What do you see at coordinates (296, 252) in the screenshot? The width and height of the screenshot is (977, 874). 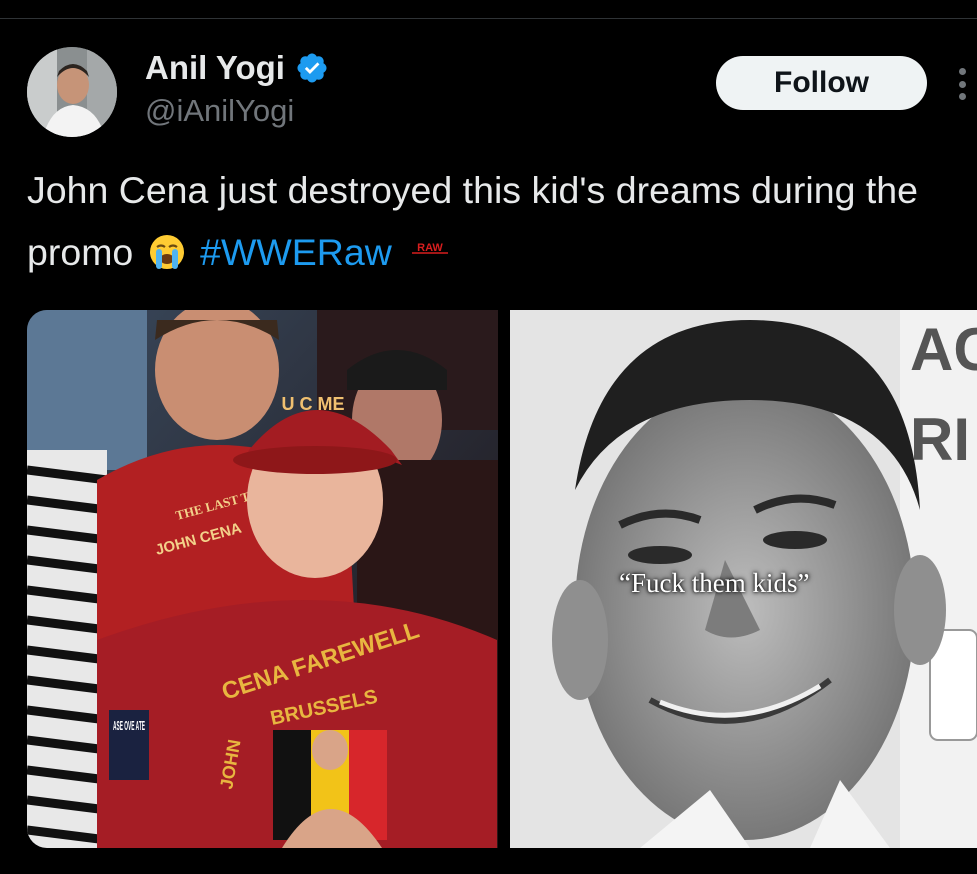 I see `hashtag-link: #WWERaw` at bounding box center [296, 252].